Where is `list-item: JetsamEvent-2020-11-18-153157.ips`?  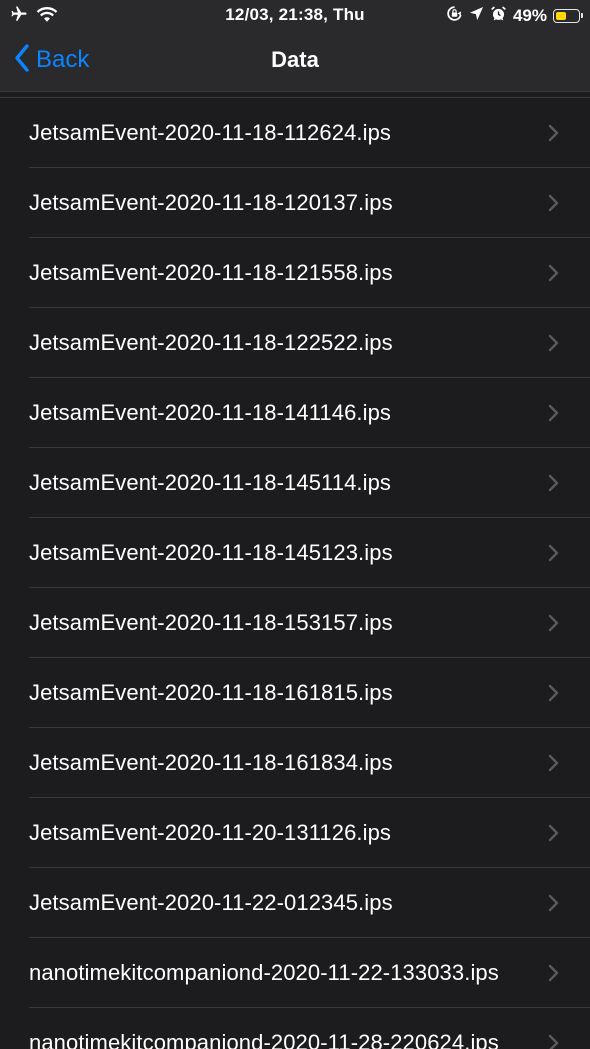
list-item: JetsamEvent-2020-11-18-153157.ips is located at coordinates (295, 623).